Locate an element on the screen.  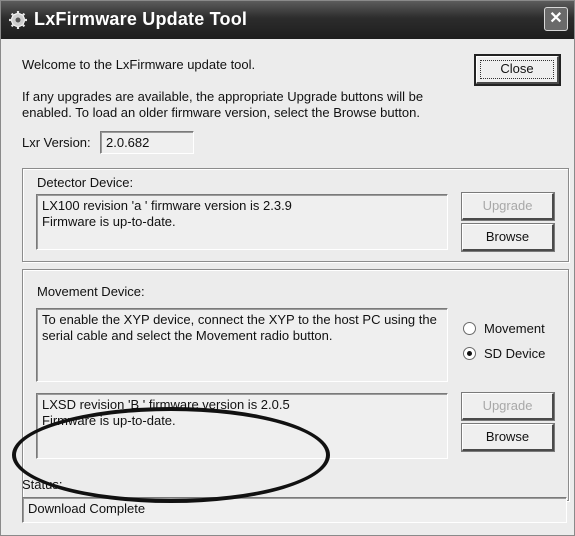
welcome-text: Welcome to the LxFirmware update tool. is located at coordinates (139, 64).